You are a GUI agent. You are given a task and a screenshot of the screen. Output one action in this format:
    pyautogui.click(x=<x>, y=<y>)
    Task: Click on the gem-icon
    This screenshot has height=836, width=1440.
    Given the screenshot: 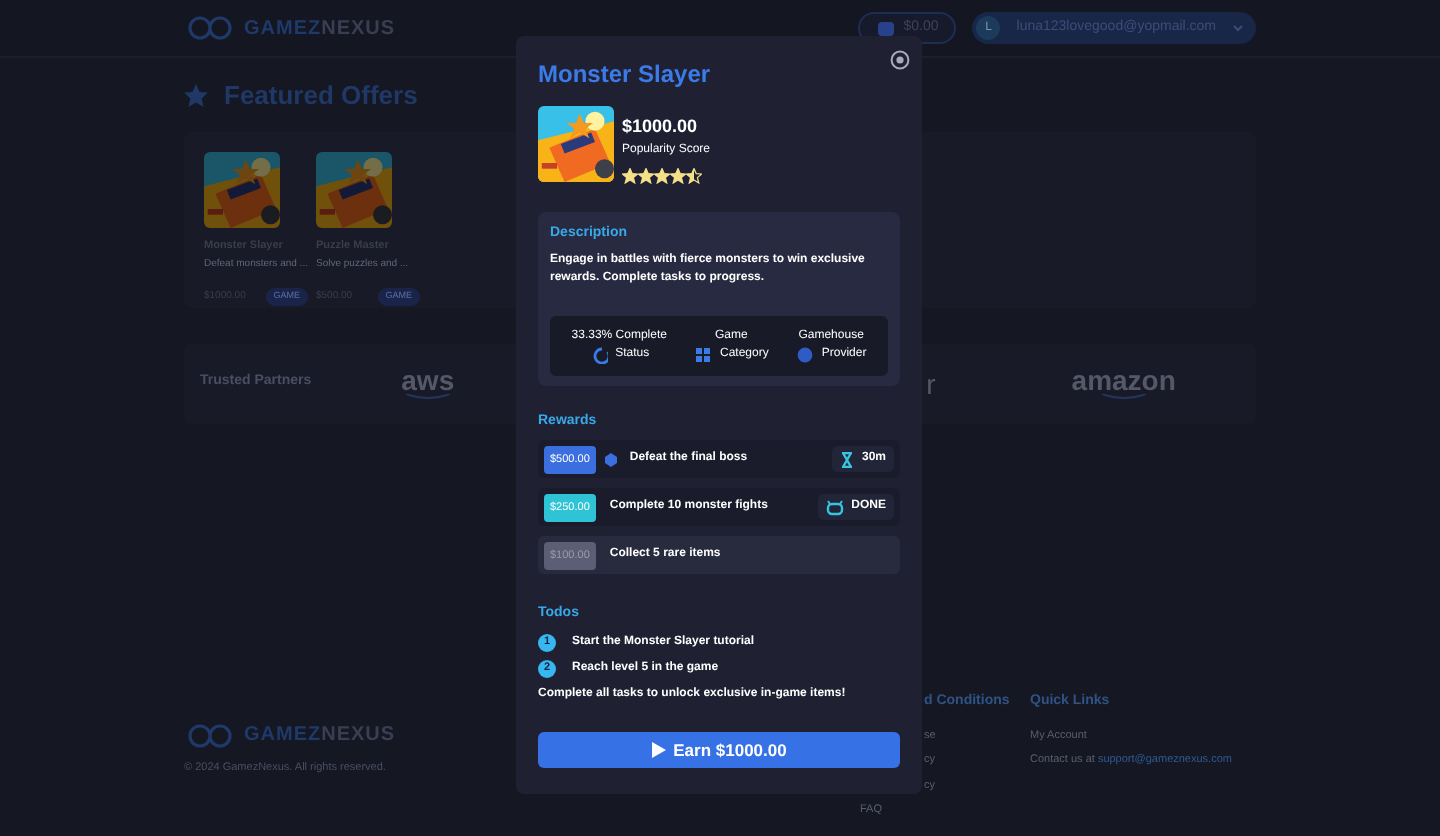 What is the action you would take?
    pyautogui.click(x=610, y=459)
    